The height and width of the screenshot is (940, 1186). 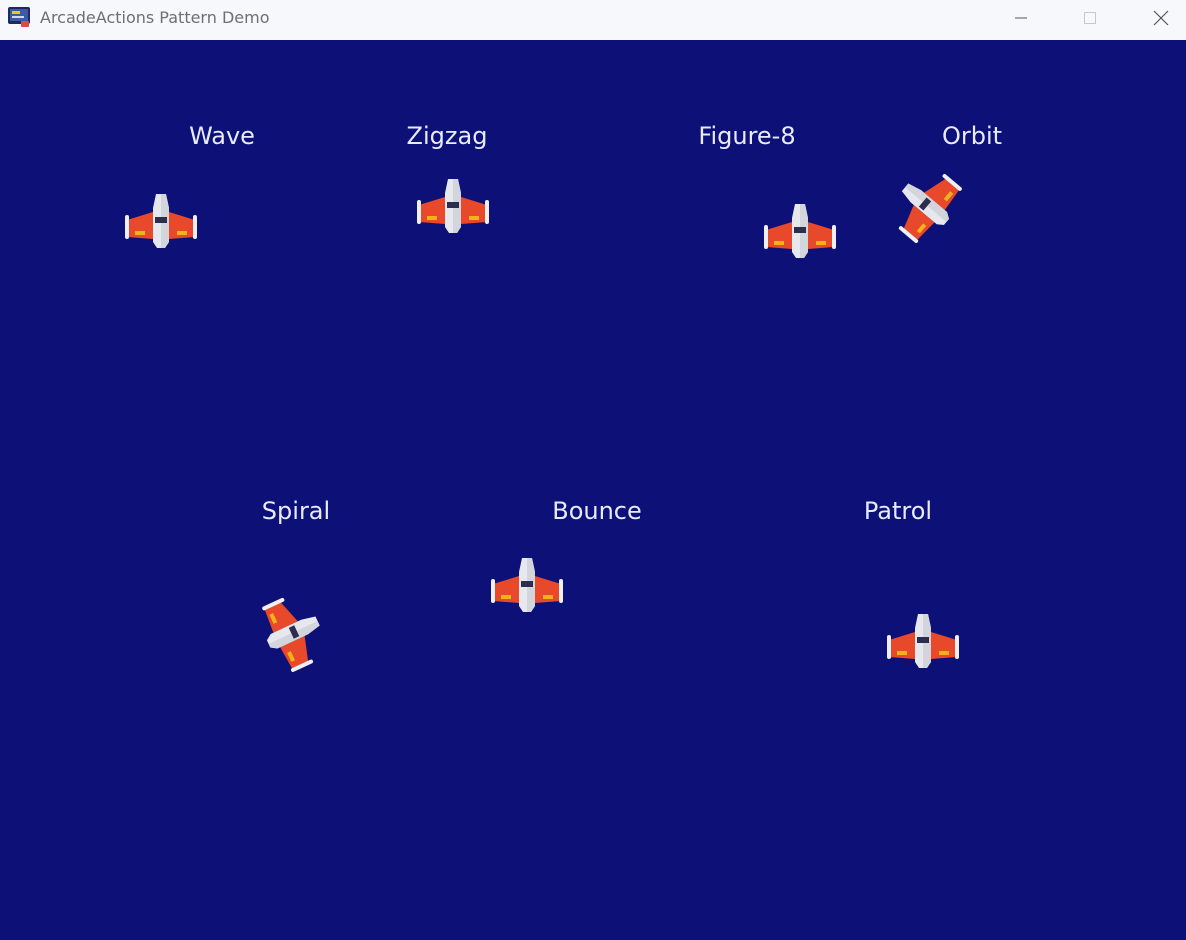 What do you see at coordinates (527, 584) in the screenshot?
I see `bounce-ship-icon` at bounding box center [527, 584].